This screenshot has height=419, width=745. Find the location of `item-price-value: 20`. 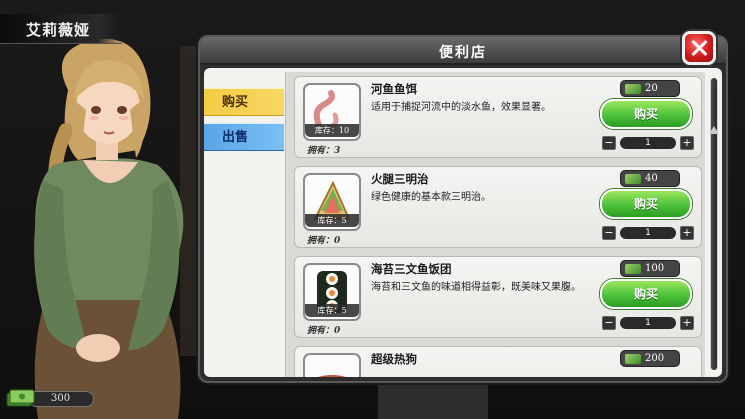

item-price-value: 20 is located at coordinates (651, 88).